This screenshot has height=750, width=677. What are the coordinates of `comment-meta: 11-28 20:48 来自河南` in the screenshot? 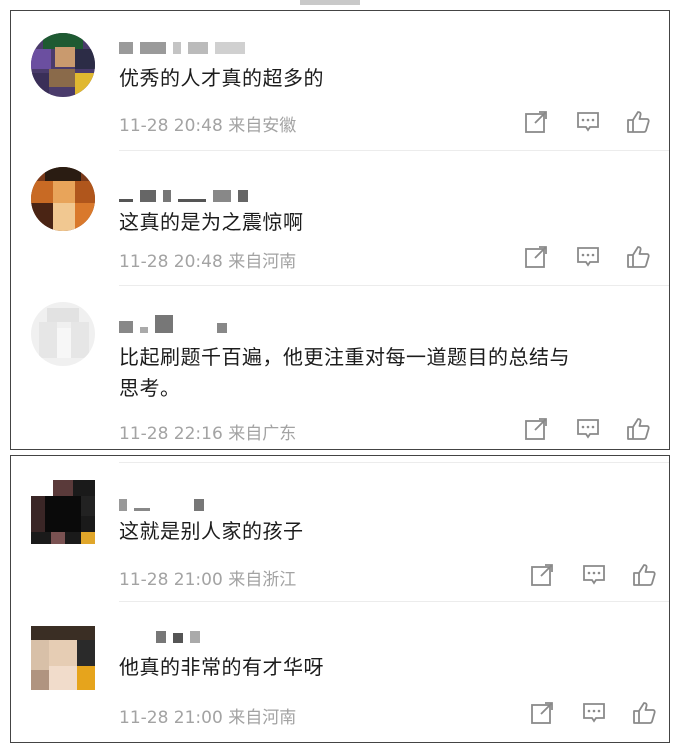 It's located at (207, 259).